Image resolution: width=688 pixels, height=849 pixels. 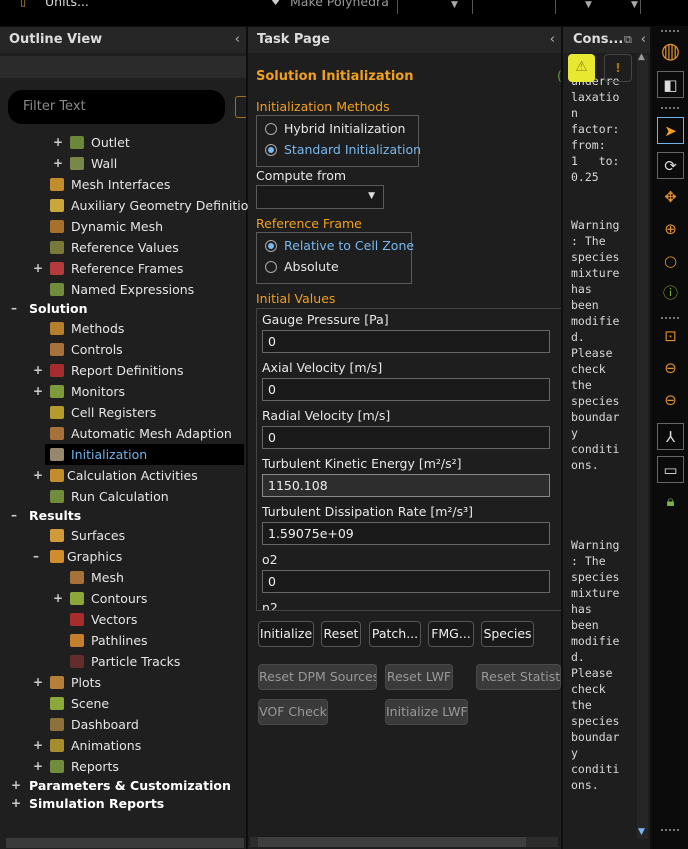 What do you see at coordinates (670, 293) in the screenshot?
I see `info-icon: ⓘ` at bounding box center [670, 293].